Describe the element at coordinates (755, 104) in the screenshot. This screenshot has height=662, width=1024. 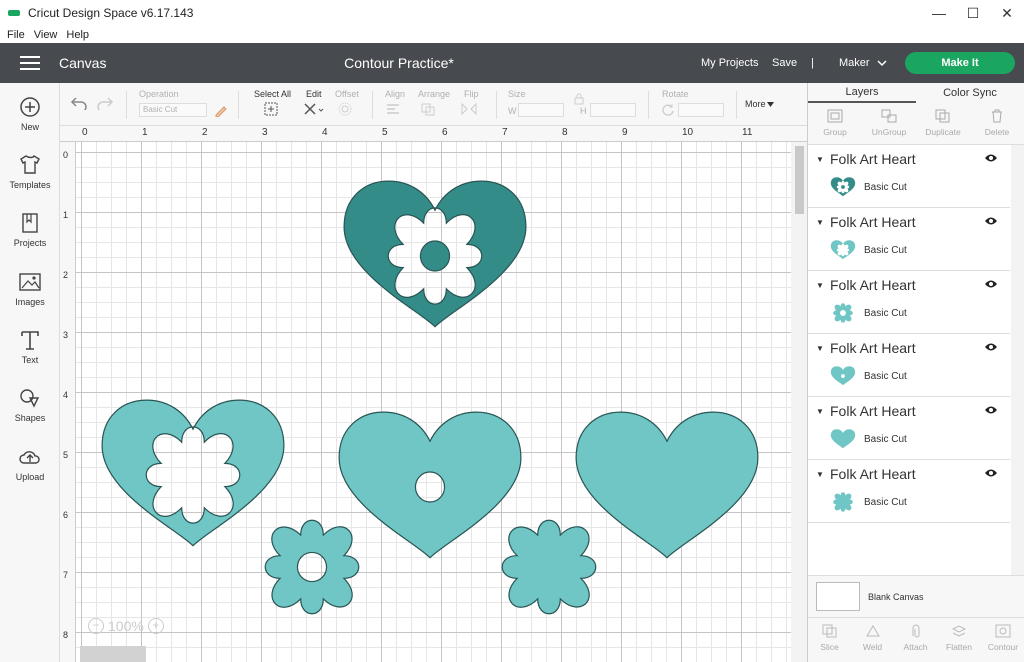
I see `more-button: More` at that location.